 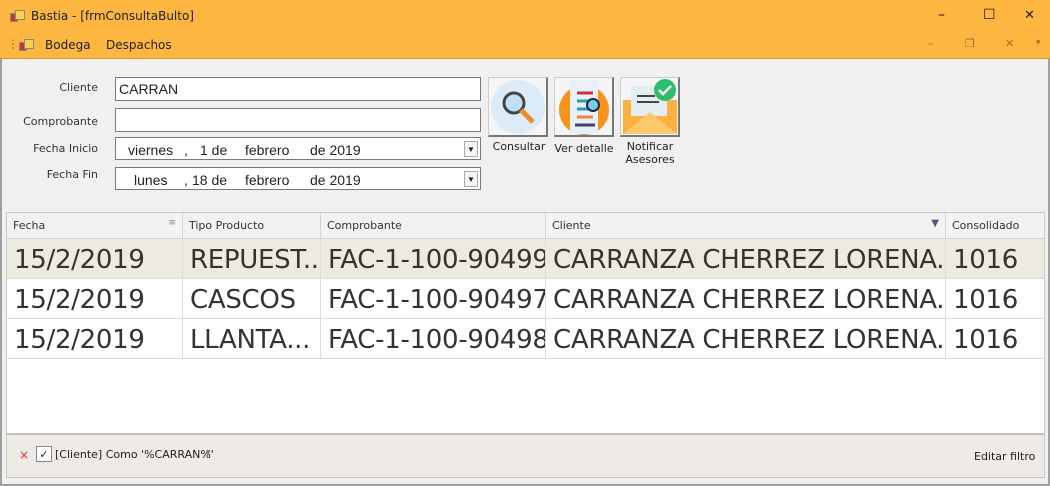 I want to click on envelope-check-icon, so click(x=650, y=106).